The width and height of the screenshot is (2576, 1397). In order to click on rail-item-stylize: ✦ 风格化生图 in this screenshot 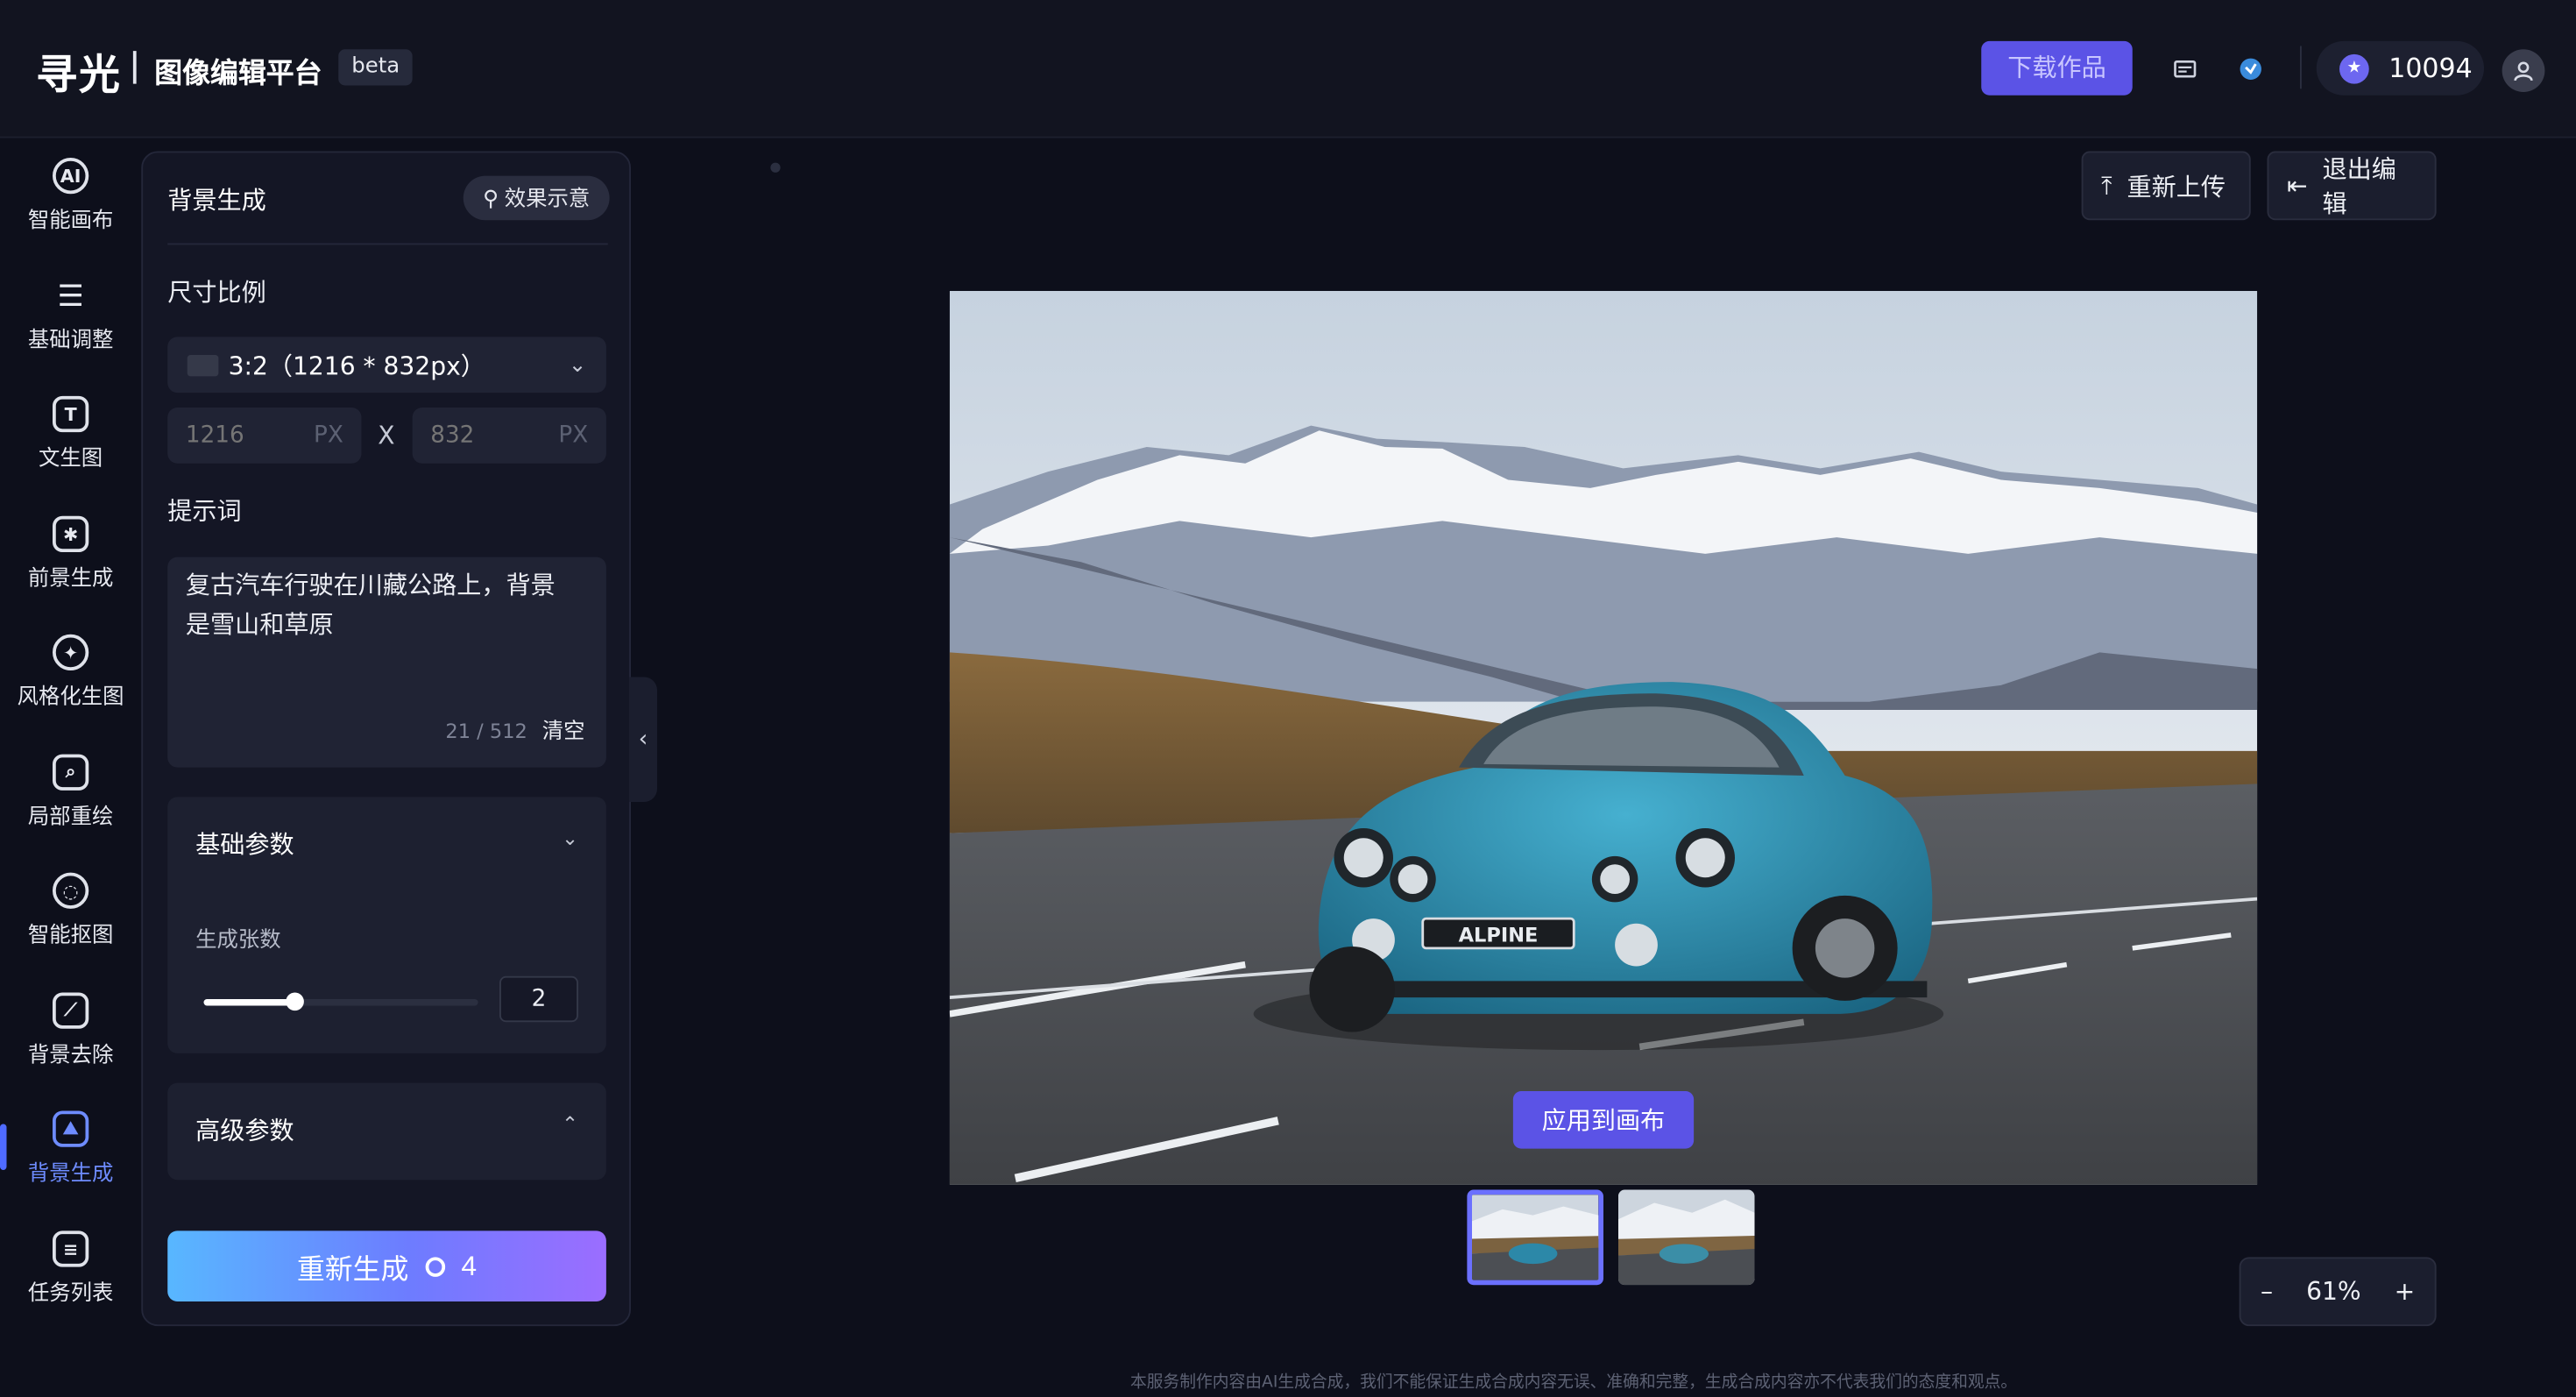, I will do `click(70, 684)`.